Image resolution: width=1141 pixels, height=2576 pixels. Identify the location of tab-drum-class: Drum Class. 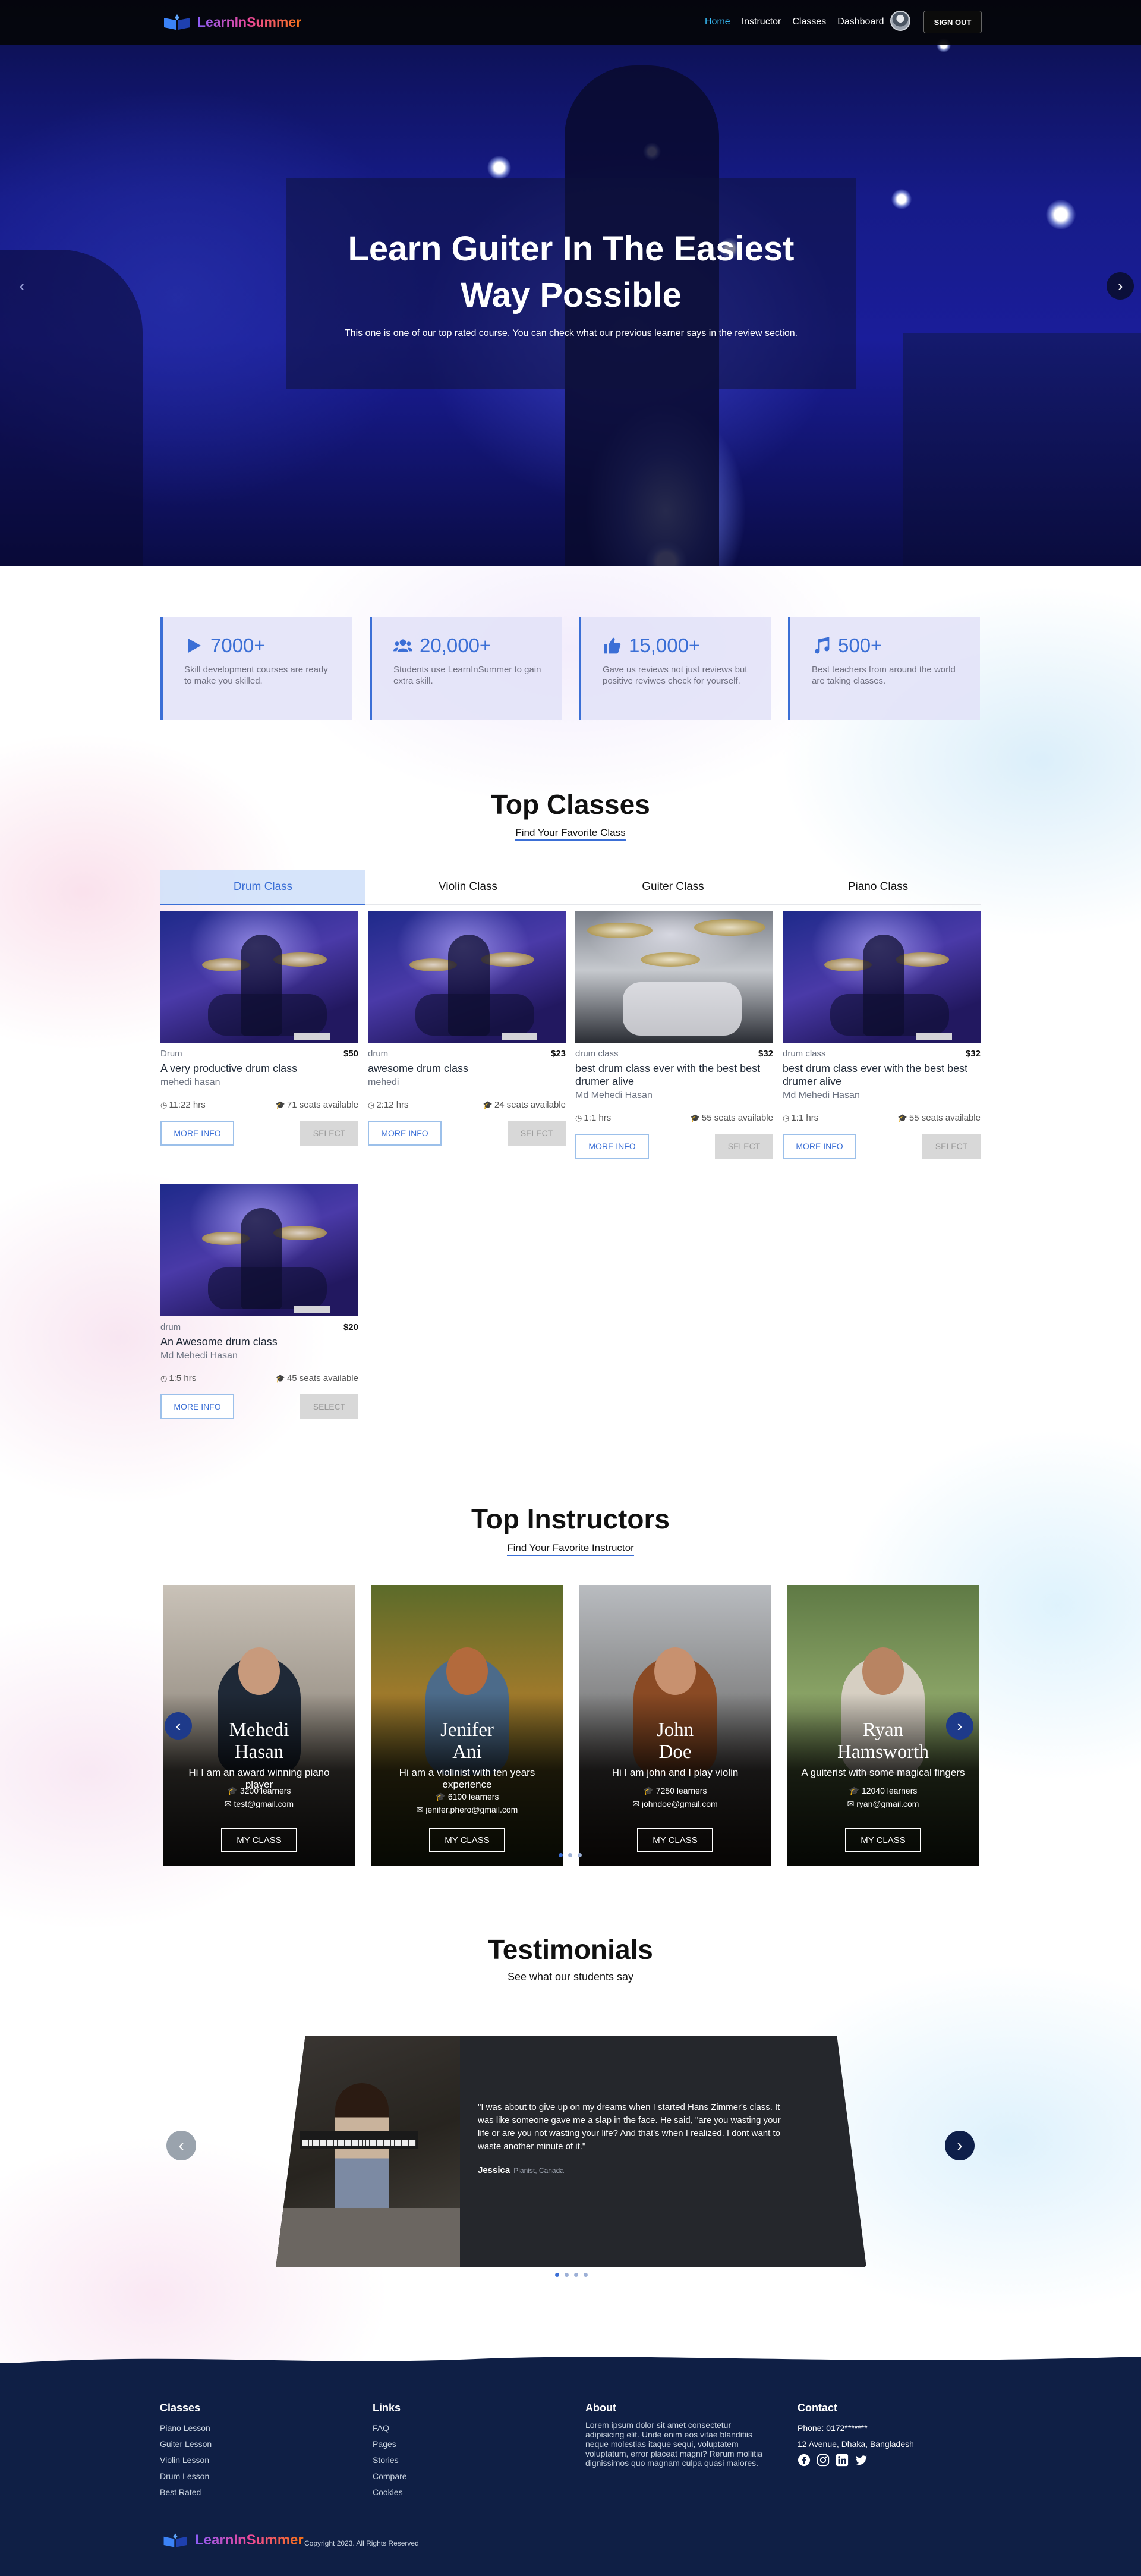
(262, 887).